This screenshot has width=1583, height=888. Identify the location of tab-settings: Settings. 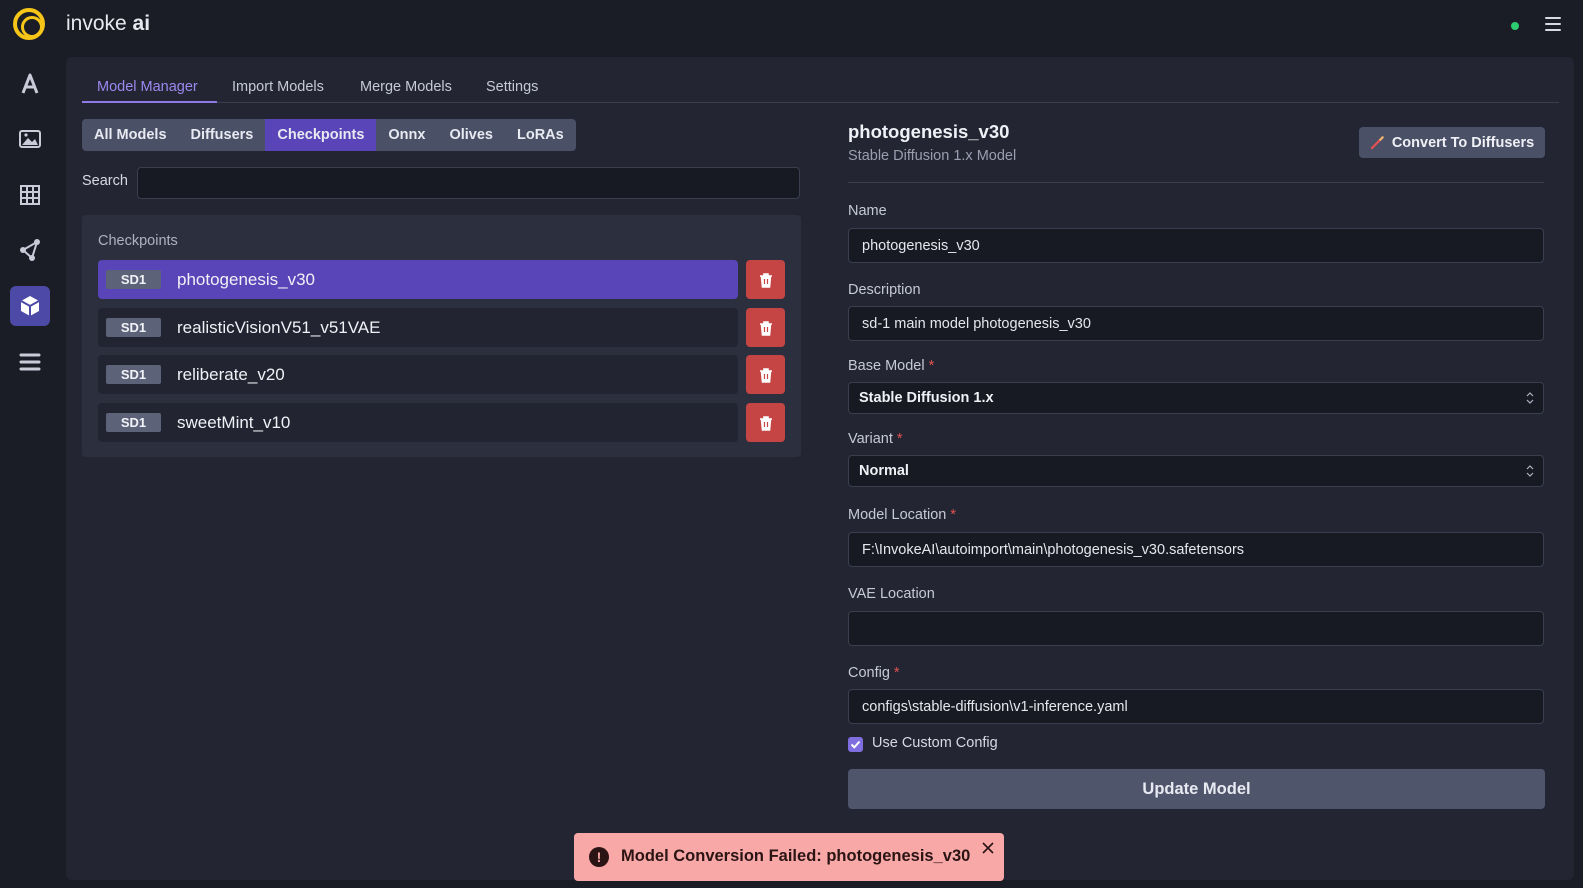
(512, 87).